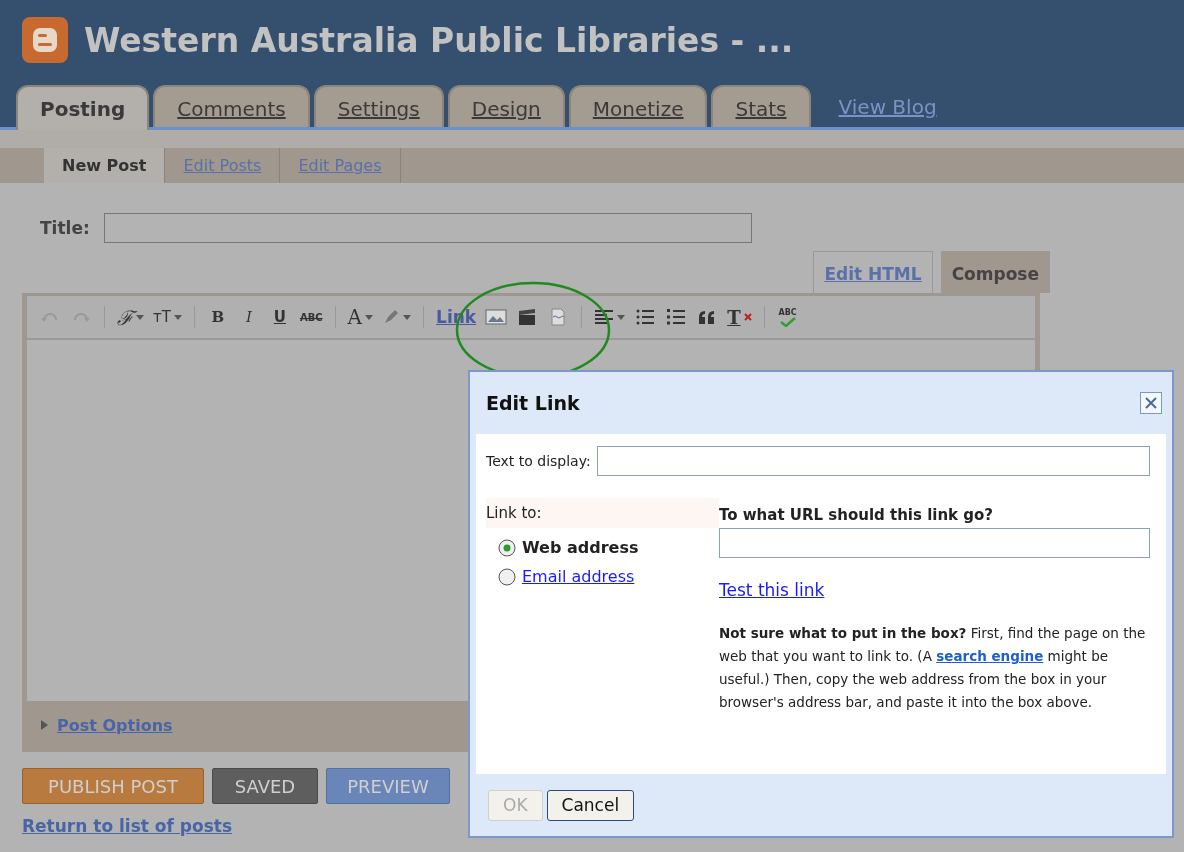 The height and width of the screenshot is (852, 1184). Describe the element at coordinates (248, 317) in the screenshot. I see `italic-button: I` at that location.